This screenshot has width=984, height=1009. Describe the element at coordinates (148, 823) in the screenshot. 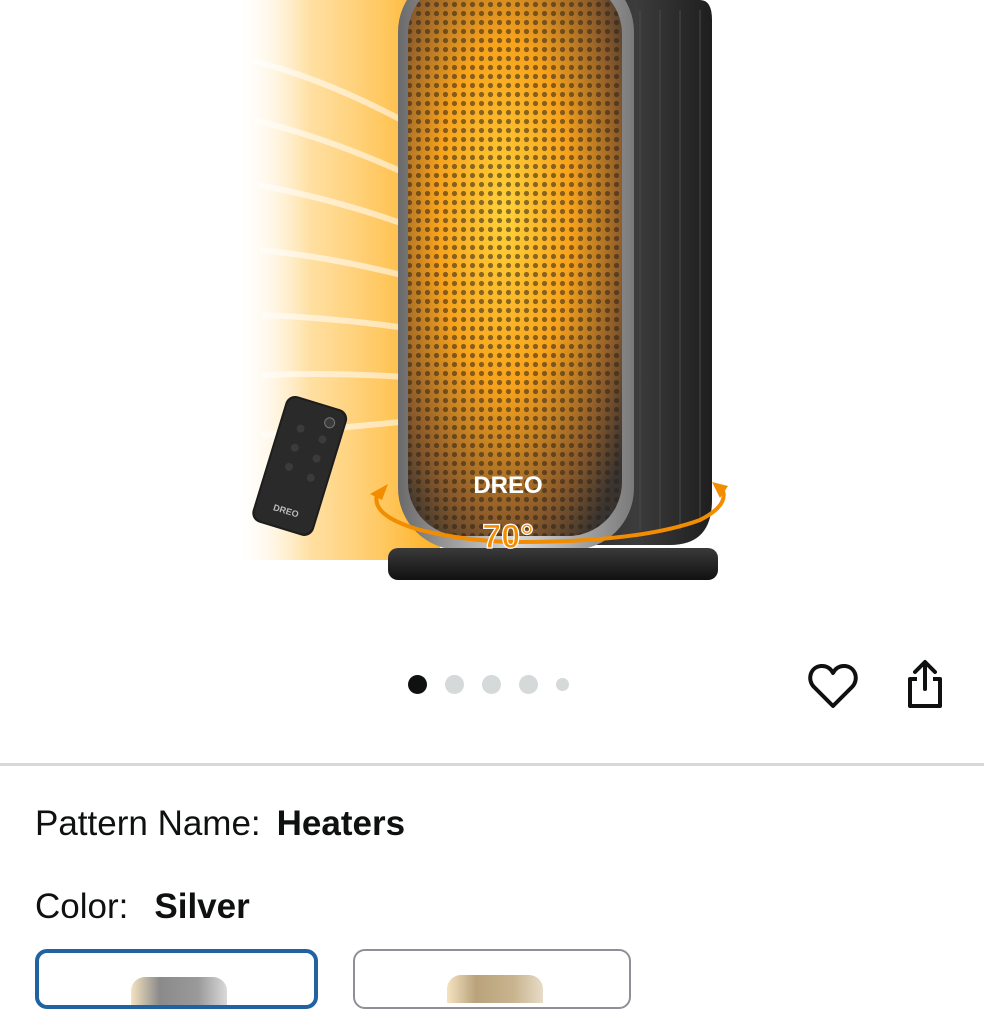

I see `pattern-name-label: Pattern Name:` at that location.